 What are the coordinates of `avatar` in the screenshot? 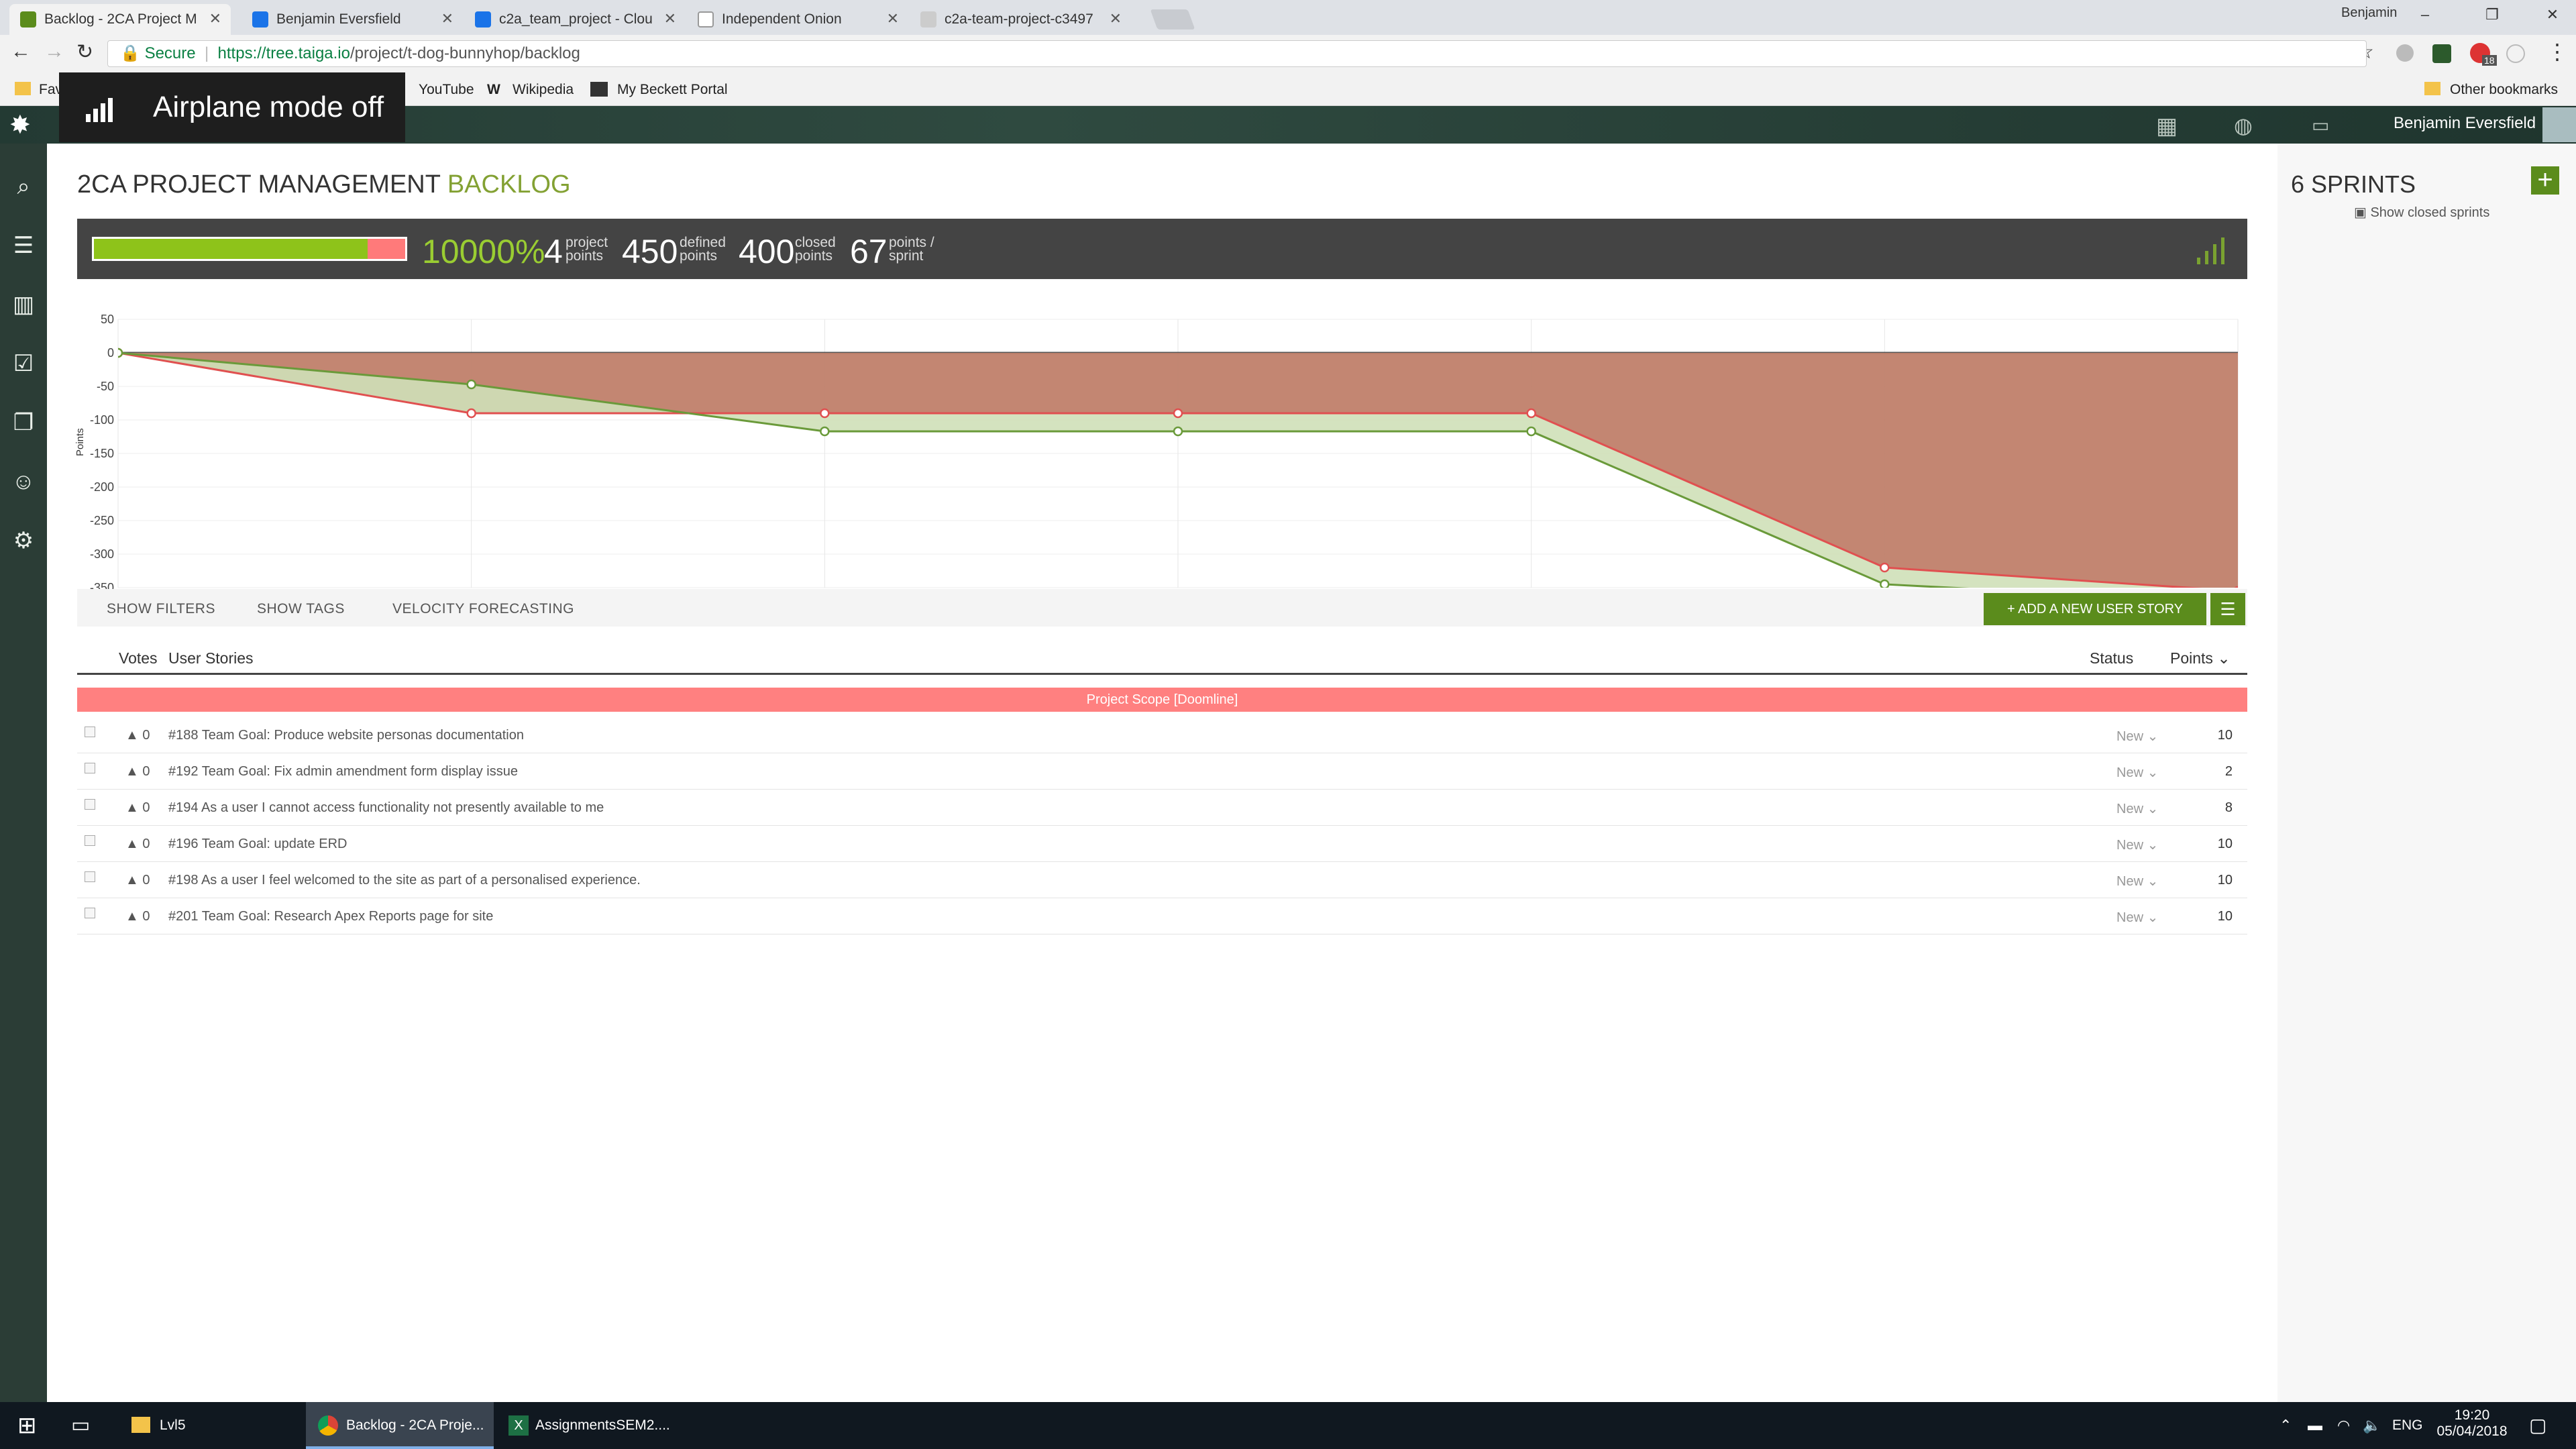 It's located at (2559, 124).